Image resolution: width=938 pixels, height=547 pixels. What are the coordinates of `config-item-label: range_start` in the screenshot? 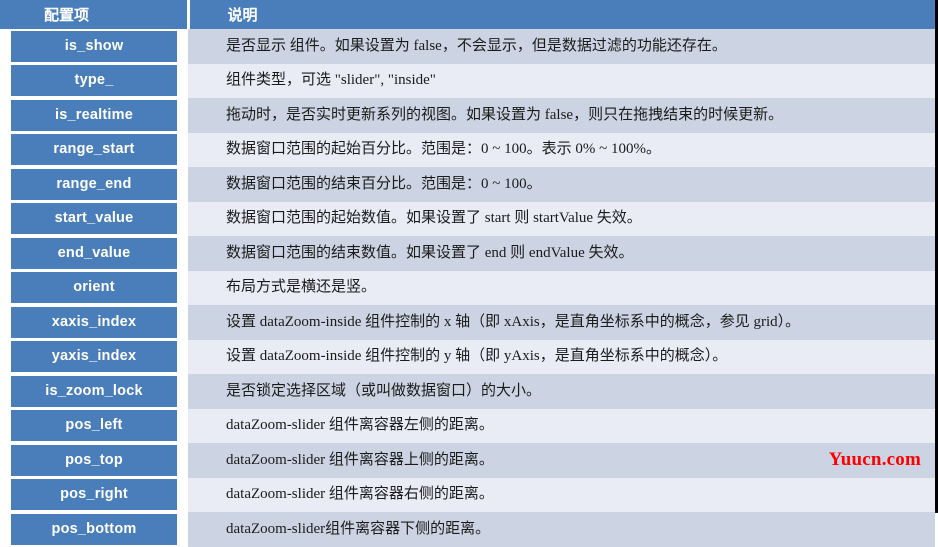 It's located at (94, 150).